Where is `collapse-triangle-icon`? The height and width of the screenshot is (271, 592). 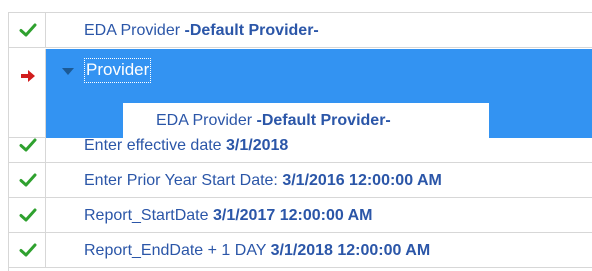 collapse-triangle-icon is located at coordinates (68, 71).